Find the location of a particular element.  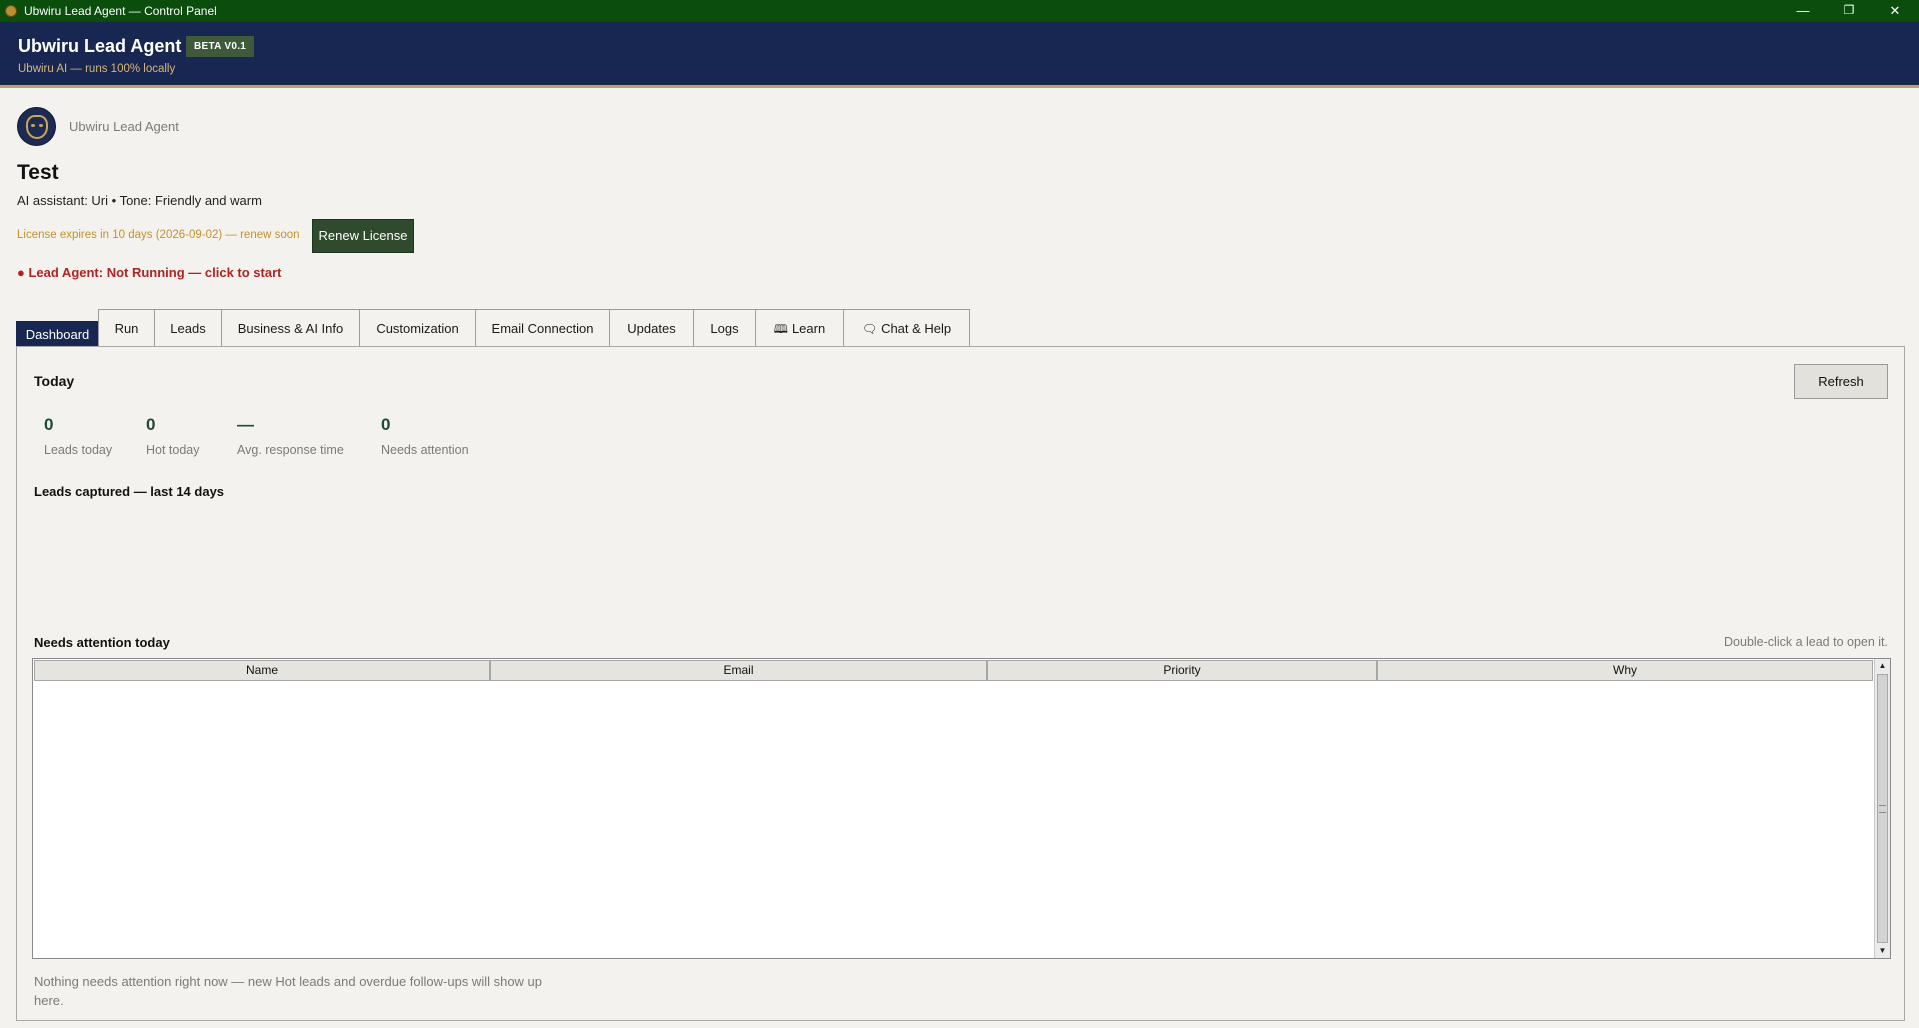

vertical-scrollbar: ▲ ▼ is located at coordinates (1882, 808).